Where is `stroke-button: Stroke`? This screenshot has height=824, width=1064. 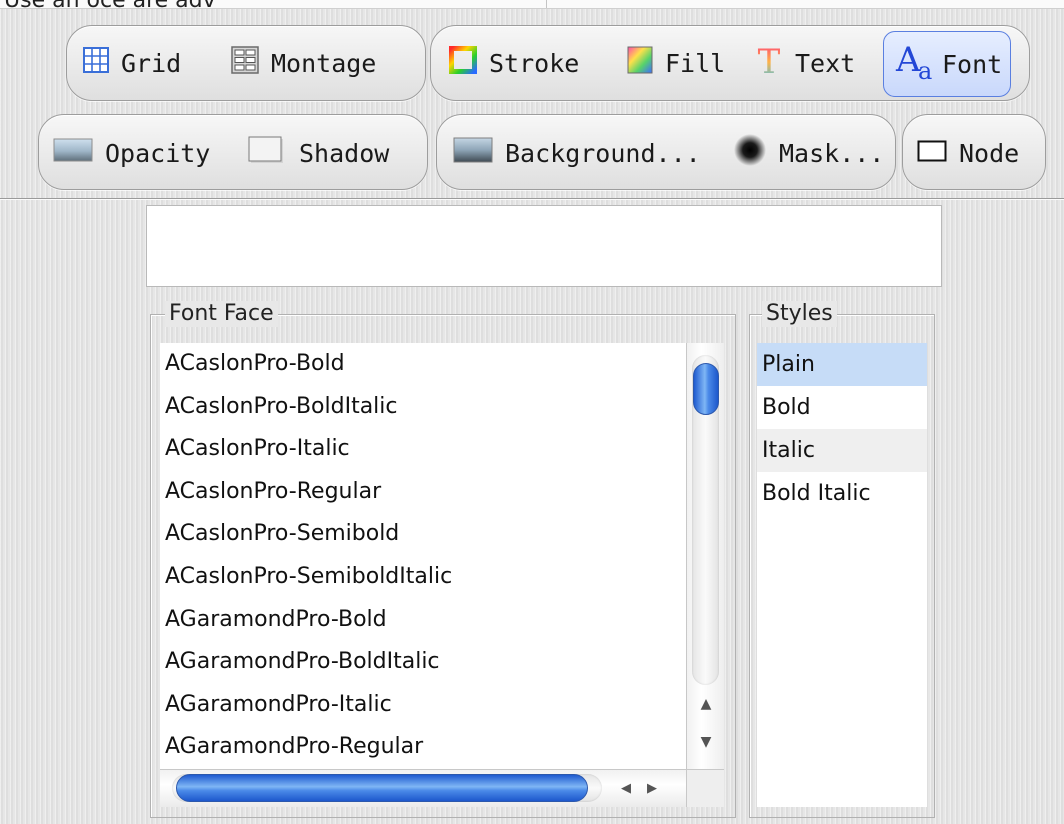
stroke-button: Stroke is located at coordinates (514, 63).